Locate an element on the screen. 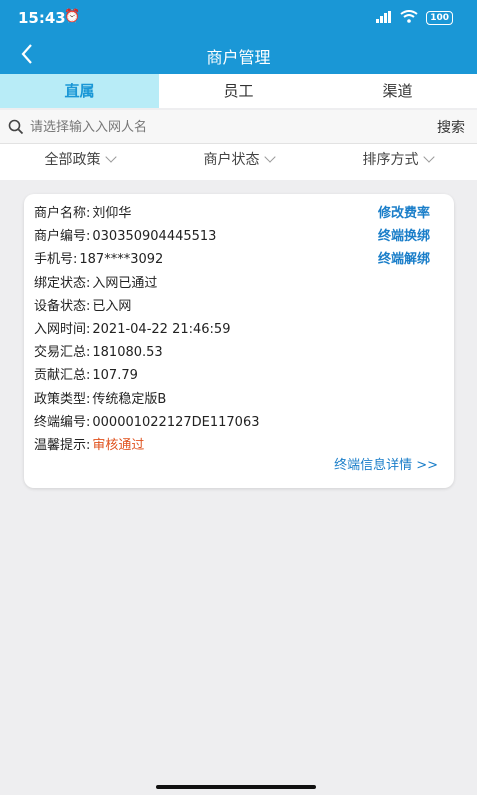 The height and width of the screenshot is (795, 477). field-label: 温馨提示: is located at coordinates (62, 445).